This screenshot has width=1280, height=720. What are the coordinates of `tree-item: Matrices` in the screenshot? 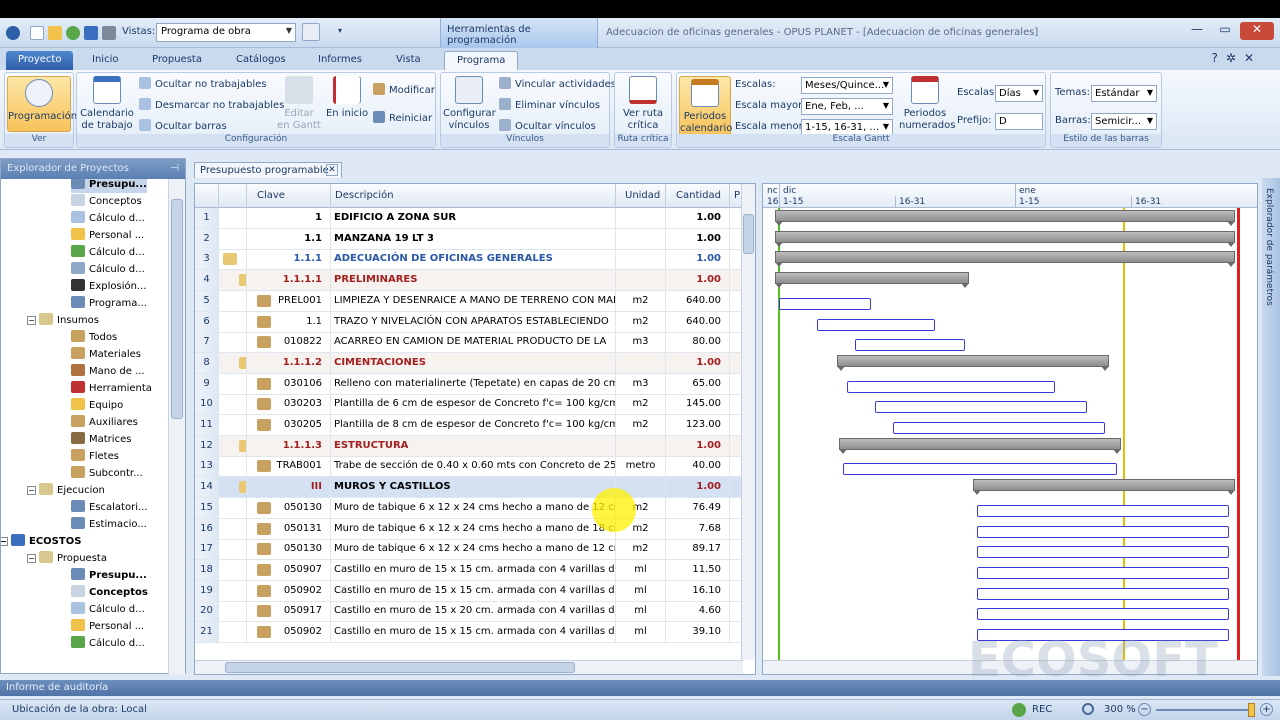 It's located at (101, 439).